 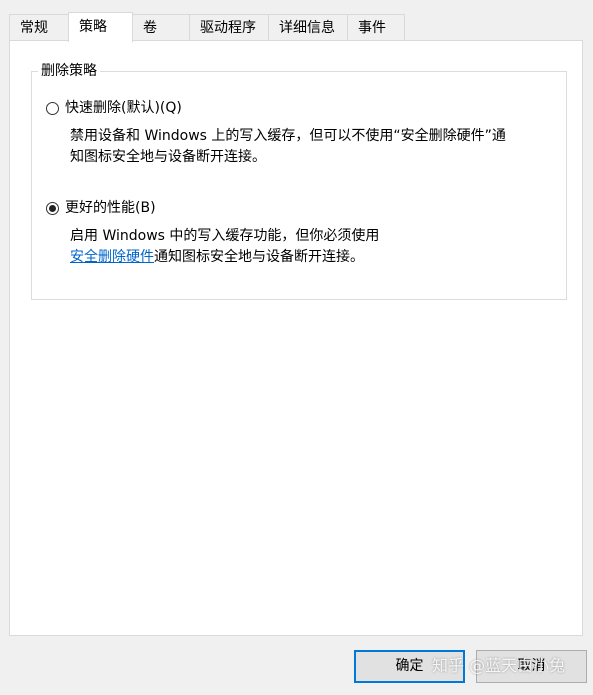 I want to click on better-performance-desc-line2: 安全删除硬件通知图标安全地与设备断开连接。, so click(x=315, y=257).